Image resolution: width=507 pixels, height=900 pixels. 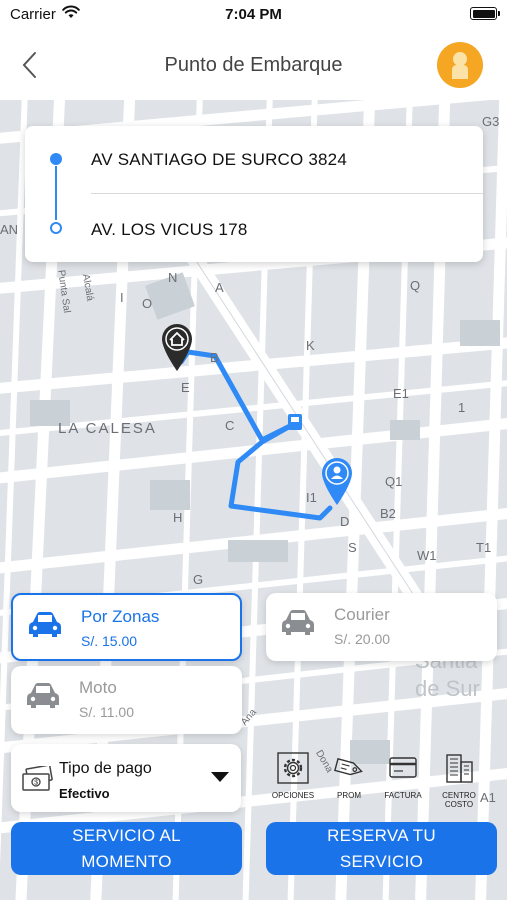 I want to click on map-label: H, so click(x=178, y=517).